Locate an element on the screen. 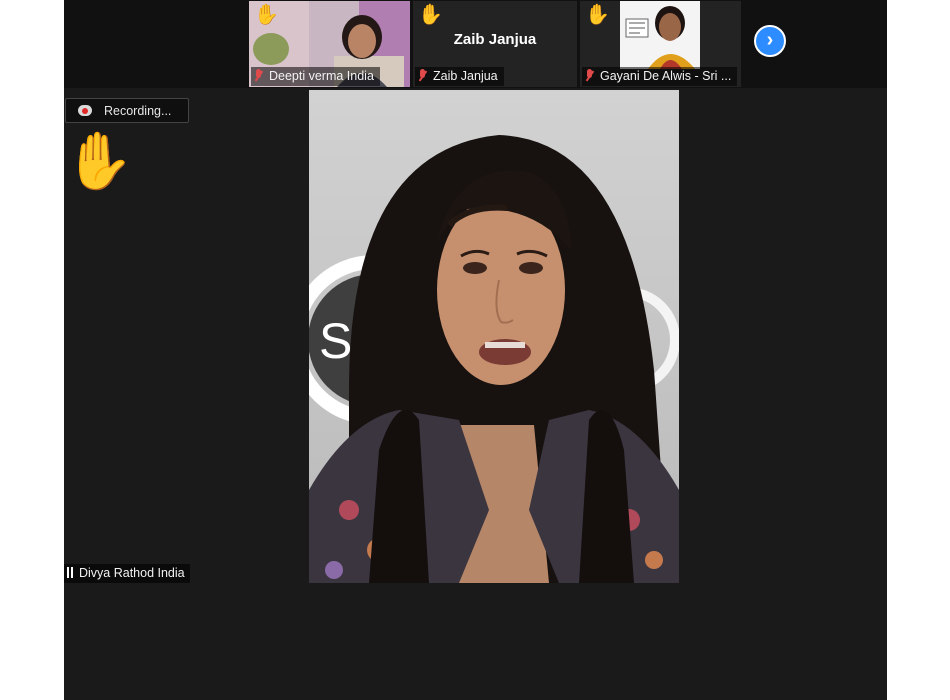 Image resolution: width=950 pixels, height=700 pixels. participant-photo-gayani is located at coordinates (660, 35).